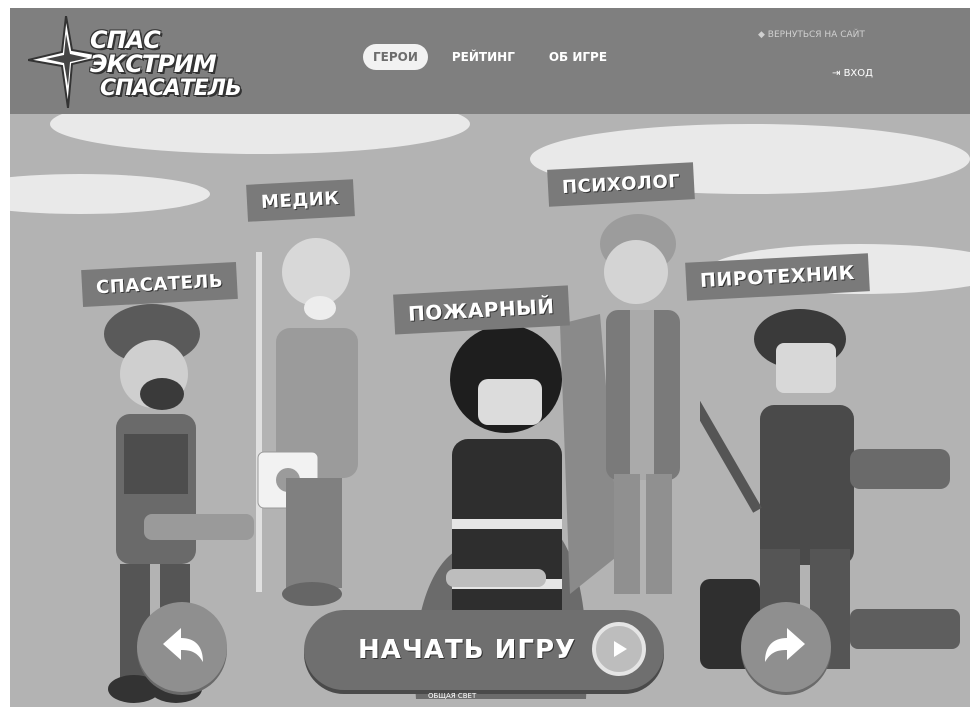  What do you see at coordinates (621, 184) in the screenshot?
I see `character-label-psychologist: ПСИХОЛОГ` at bounding box center [621, 184].